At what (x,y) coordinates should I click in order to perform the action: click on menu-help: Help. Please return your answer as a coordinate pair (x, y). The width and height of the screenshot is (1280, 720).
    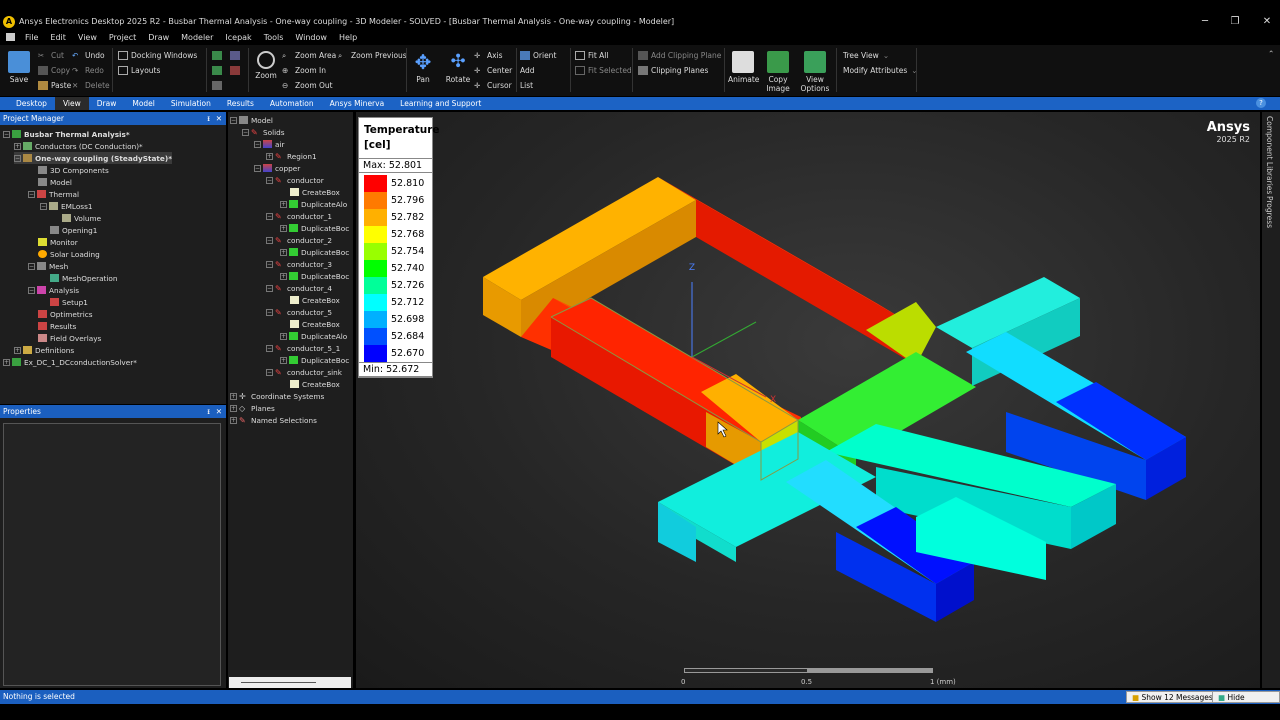
    Looking at the image, I should click on (348, 37).